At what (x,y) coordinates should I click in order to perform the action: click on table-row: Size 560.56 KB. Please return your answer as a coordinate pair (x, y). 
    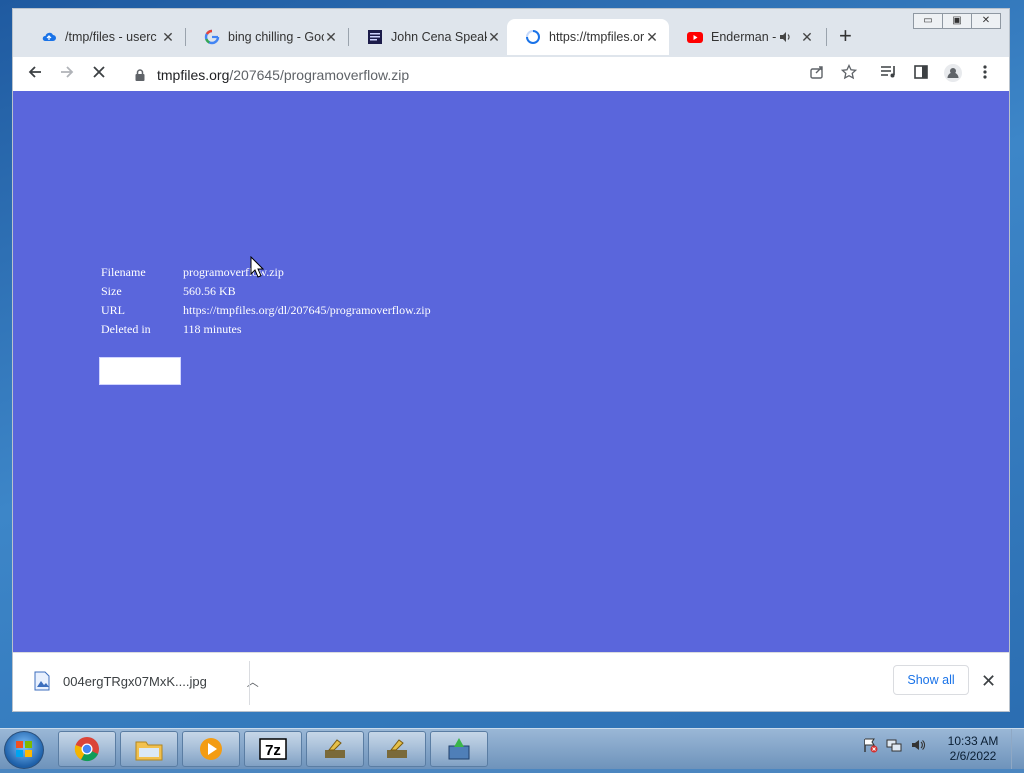
    Looking at the image, I should click on (266, 293).